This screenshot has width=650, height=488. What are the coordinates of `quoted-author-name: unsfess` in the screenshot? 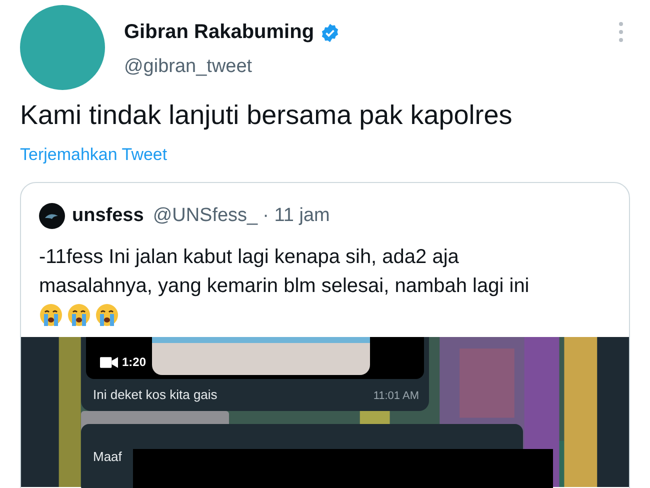 It's located at (108, 216).